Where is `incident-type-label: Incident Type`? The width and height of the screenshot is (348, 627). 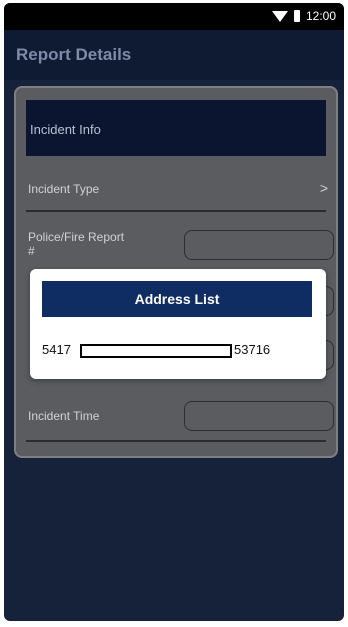 incident-type-label: Incident Type is located at coordinates (64, 189).